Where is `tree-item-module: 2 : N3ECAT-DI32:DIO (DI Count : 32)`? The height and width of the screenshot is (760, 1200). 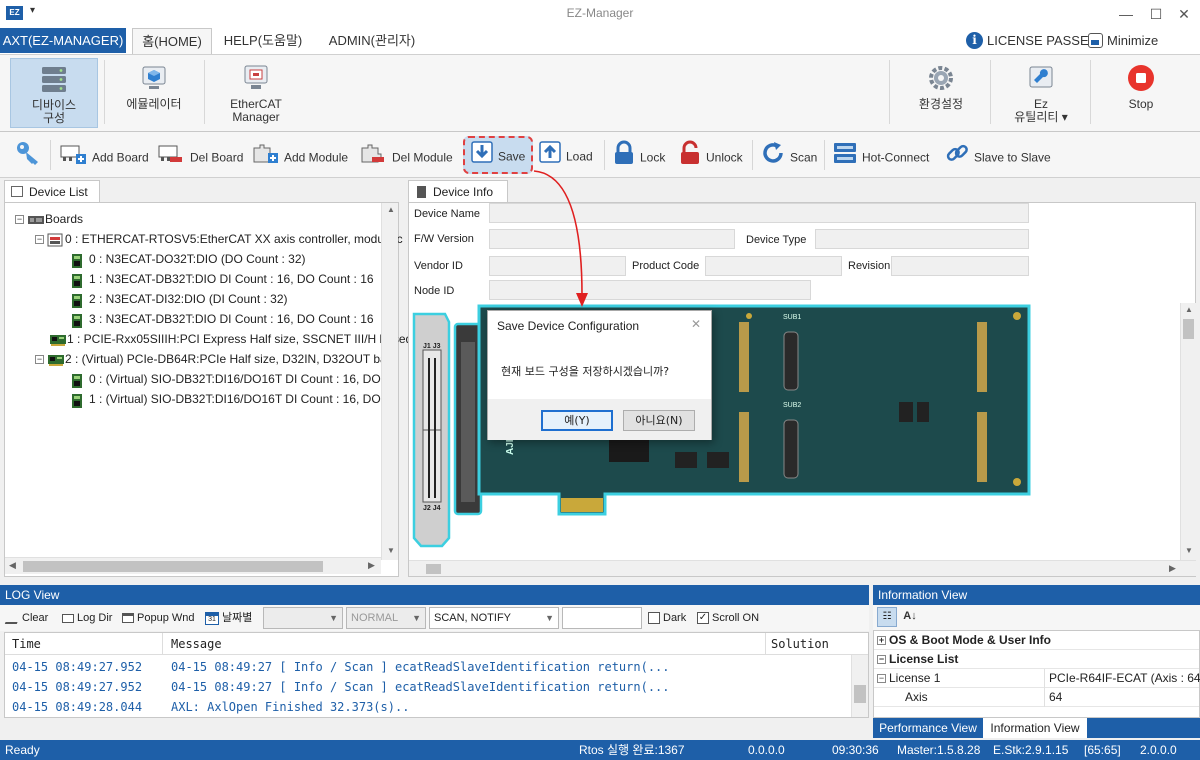
tree-item-module: 2 : N3ECAT-DI32:DIO (DI Count : 32) is located at coordinates (179, 299).